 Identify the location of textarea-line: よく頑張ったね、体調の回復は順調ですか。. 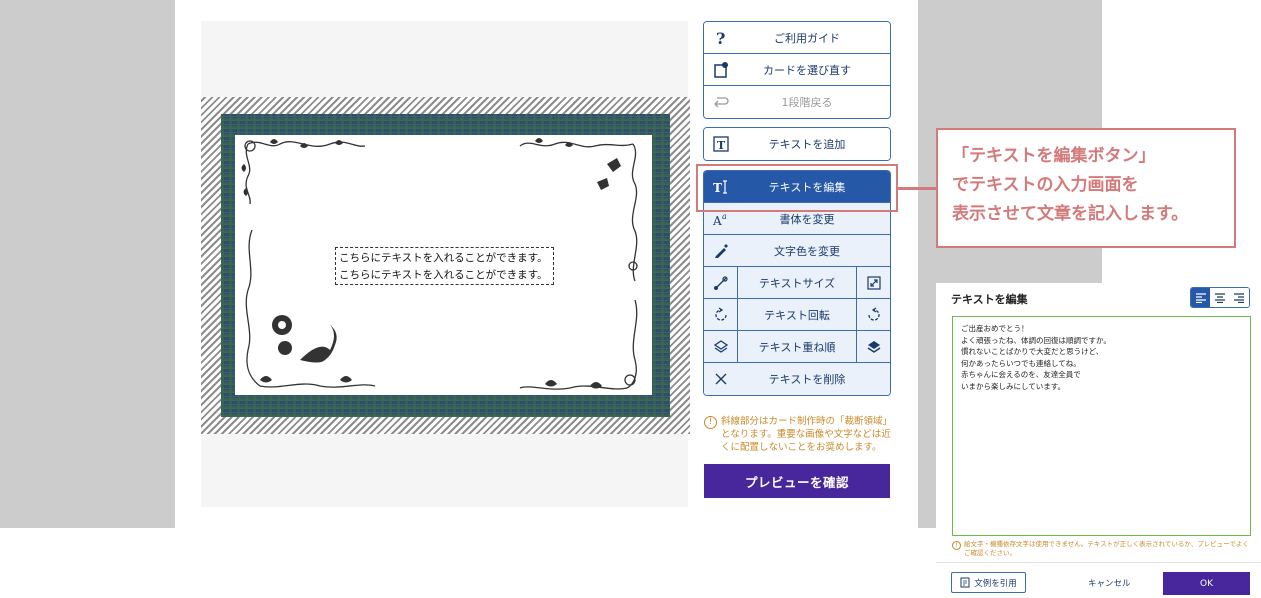
(1036, 340).